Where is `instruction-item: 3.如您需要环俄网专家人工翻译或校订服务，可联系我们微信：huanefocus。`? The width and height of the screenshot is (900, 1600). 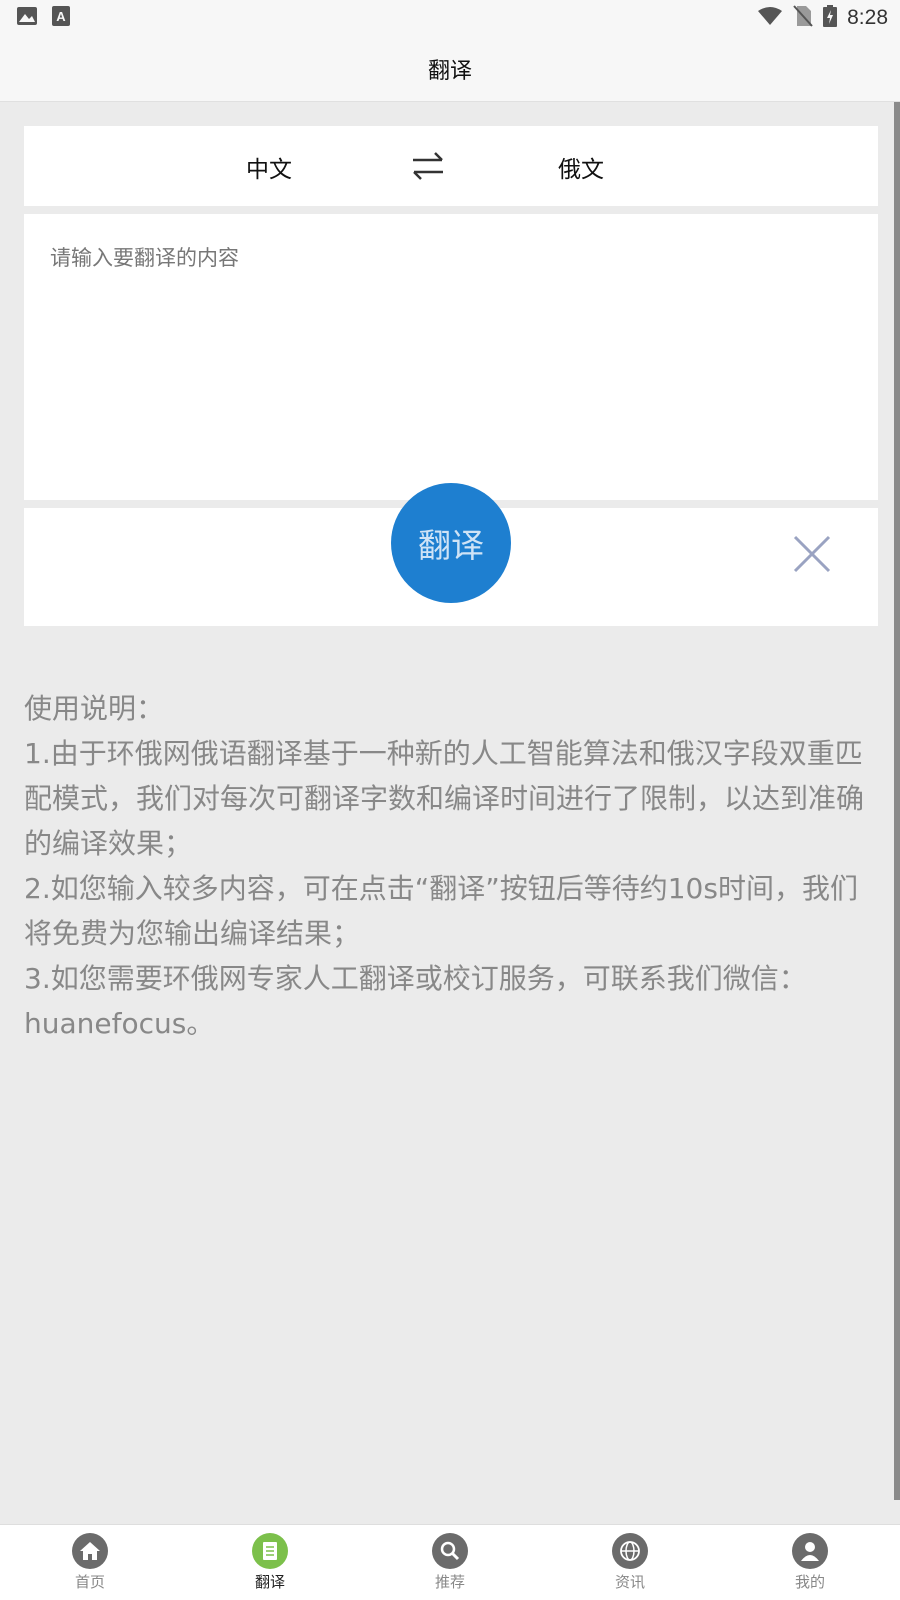 instruction-item: 3.如您需要环俄网专家人工翻译或校订服务，可联系我们微信：huanefocus。 is located at coordinates (415, 1001).